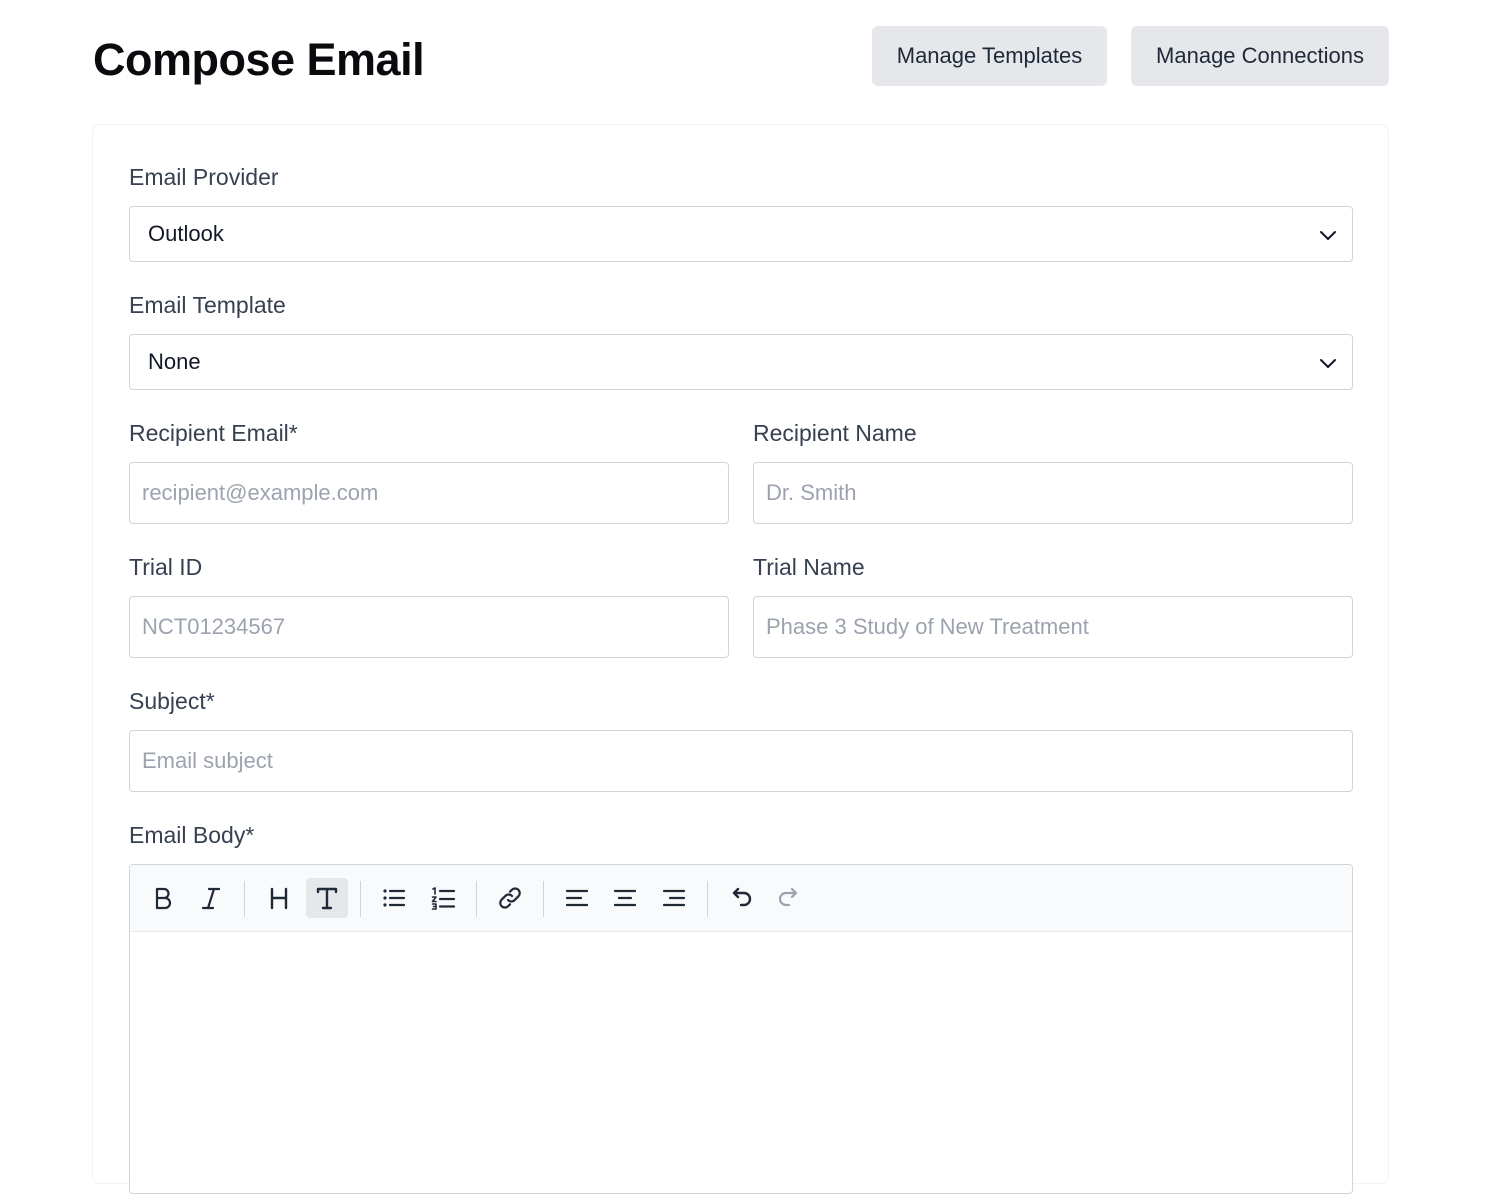 This screenshot has width=1488, height=1194. Describe the element at coordinates (1053, 627) in the screenshot. I see `trial-name-input` at that location.